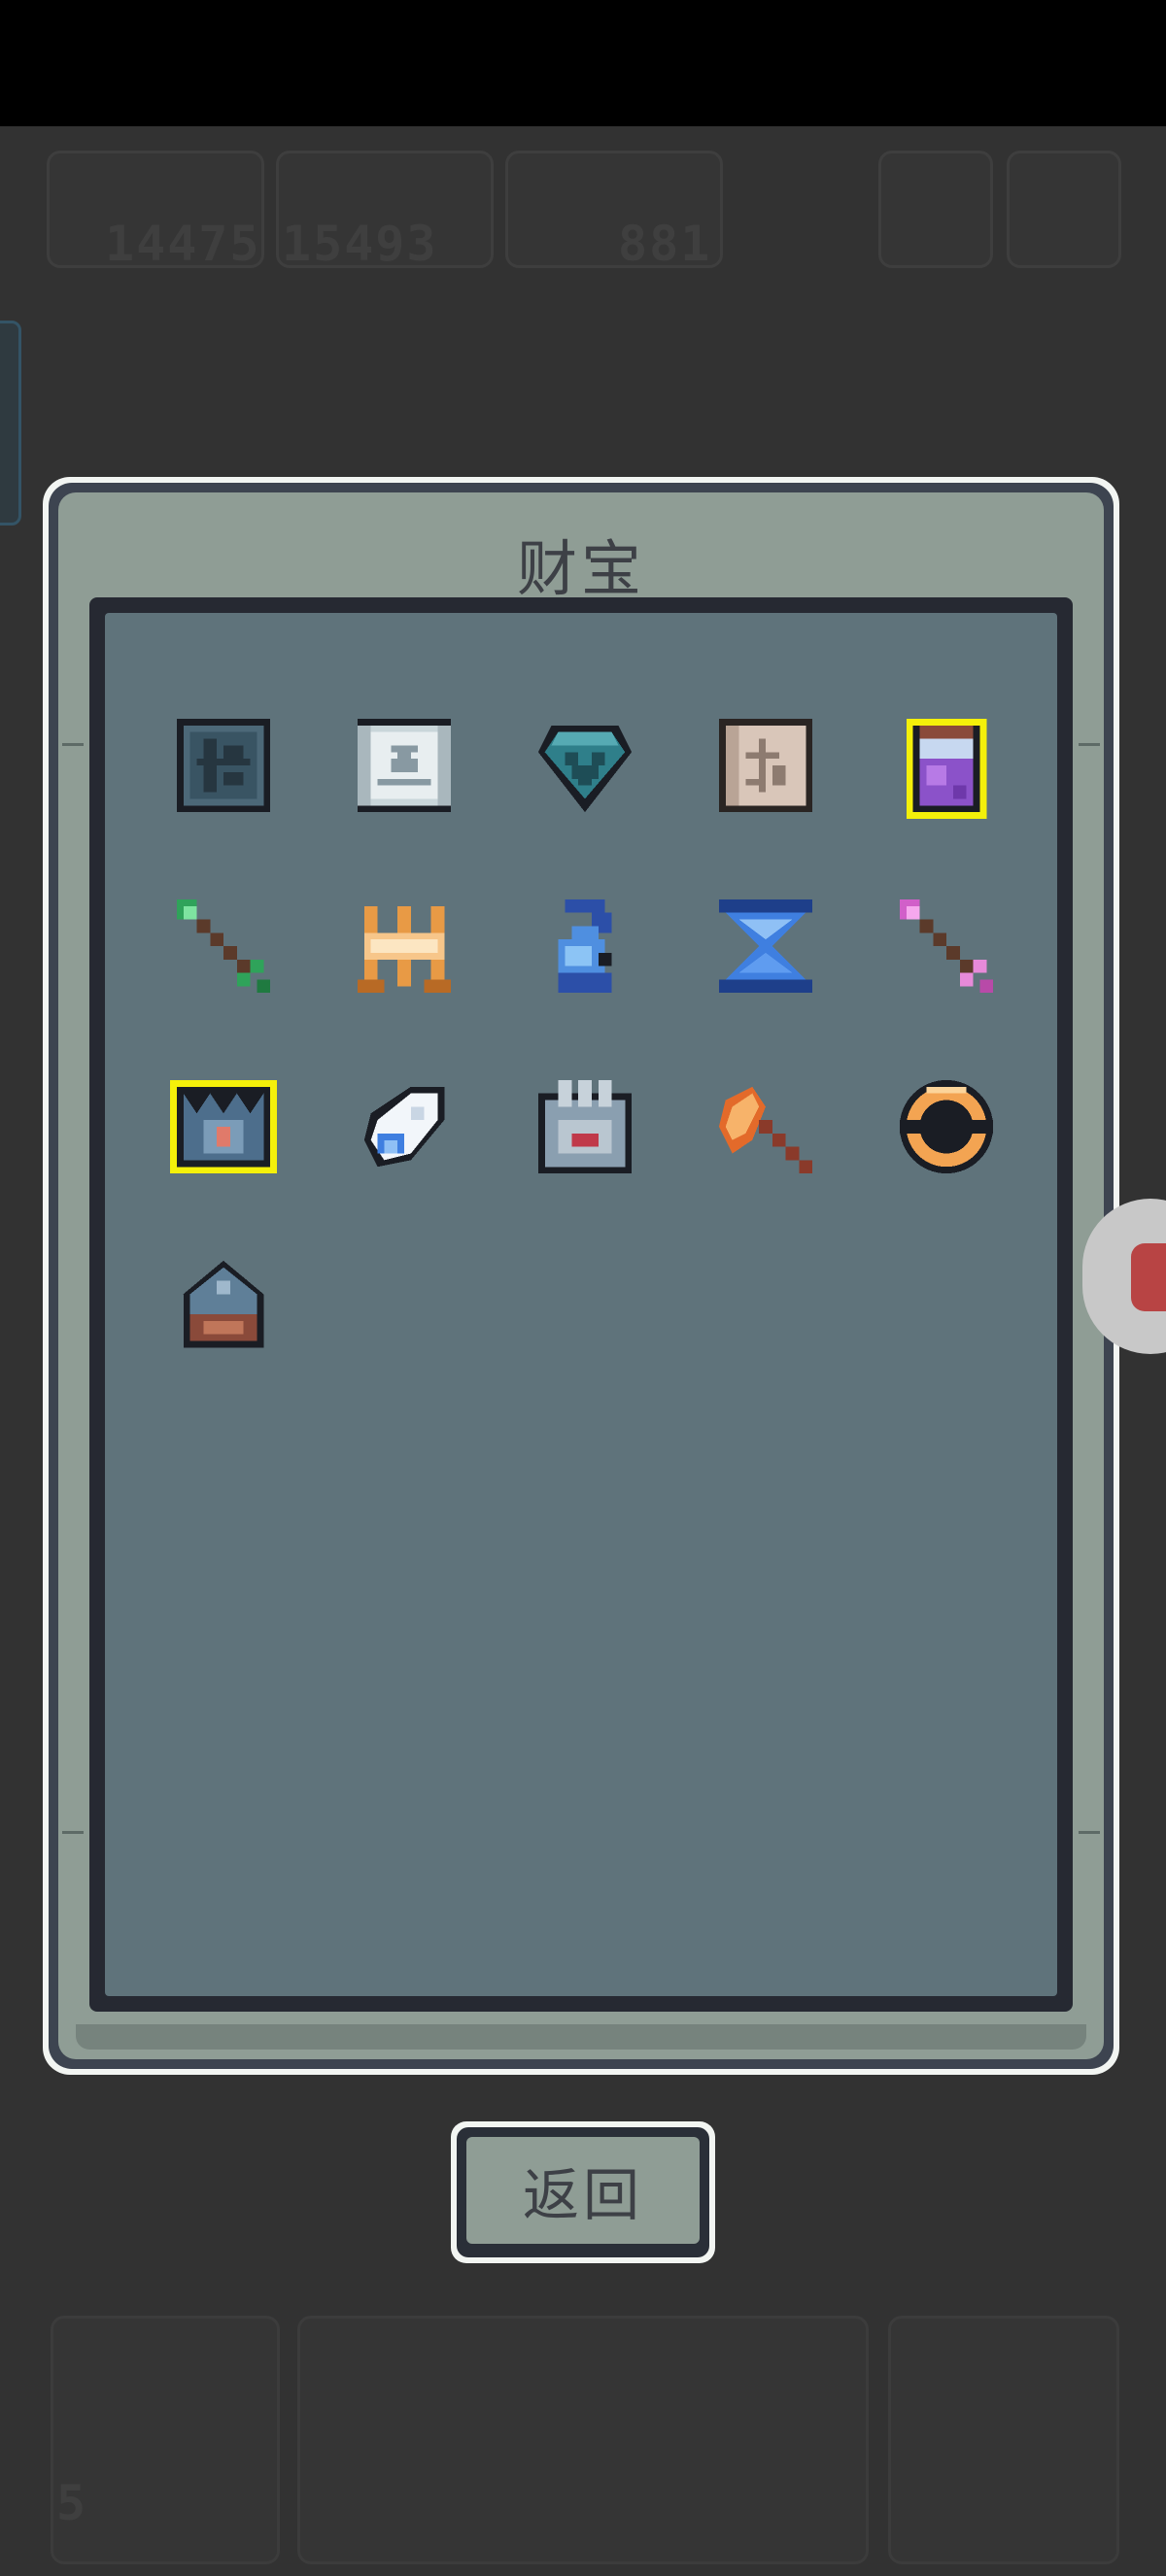  I want to click on orange-ring-icon, so click(946, 1126).